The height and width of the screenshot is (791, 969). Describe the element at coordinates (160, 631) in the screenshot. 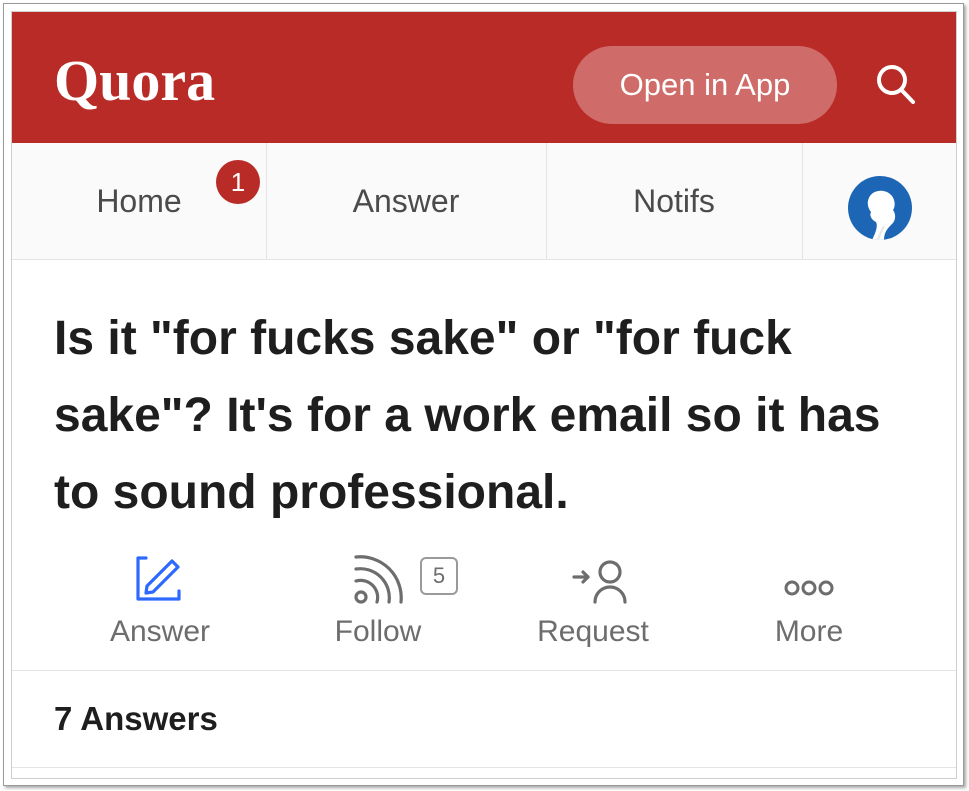

I see `answer-action-label: Answer` at that location.